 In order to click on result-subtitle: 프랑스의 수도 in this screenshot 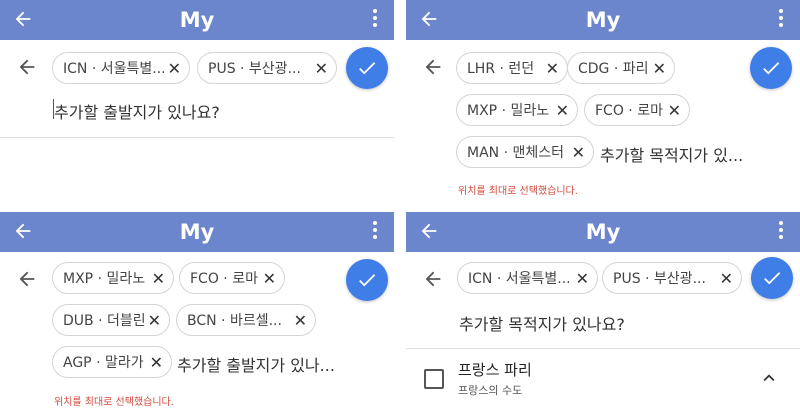, I will do `click(490, 390)`.